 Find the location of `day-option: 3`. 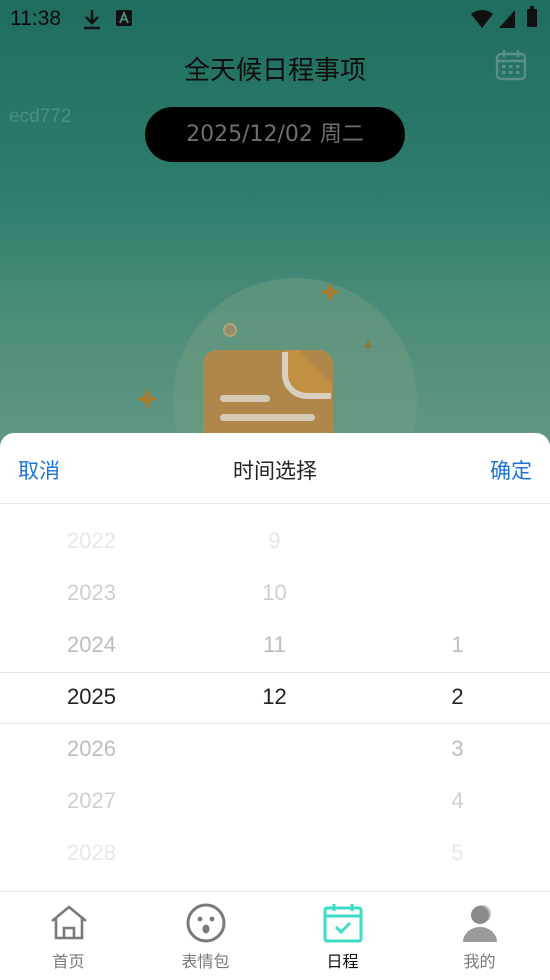

day-option: 3 is located at coordinates (457, 749).